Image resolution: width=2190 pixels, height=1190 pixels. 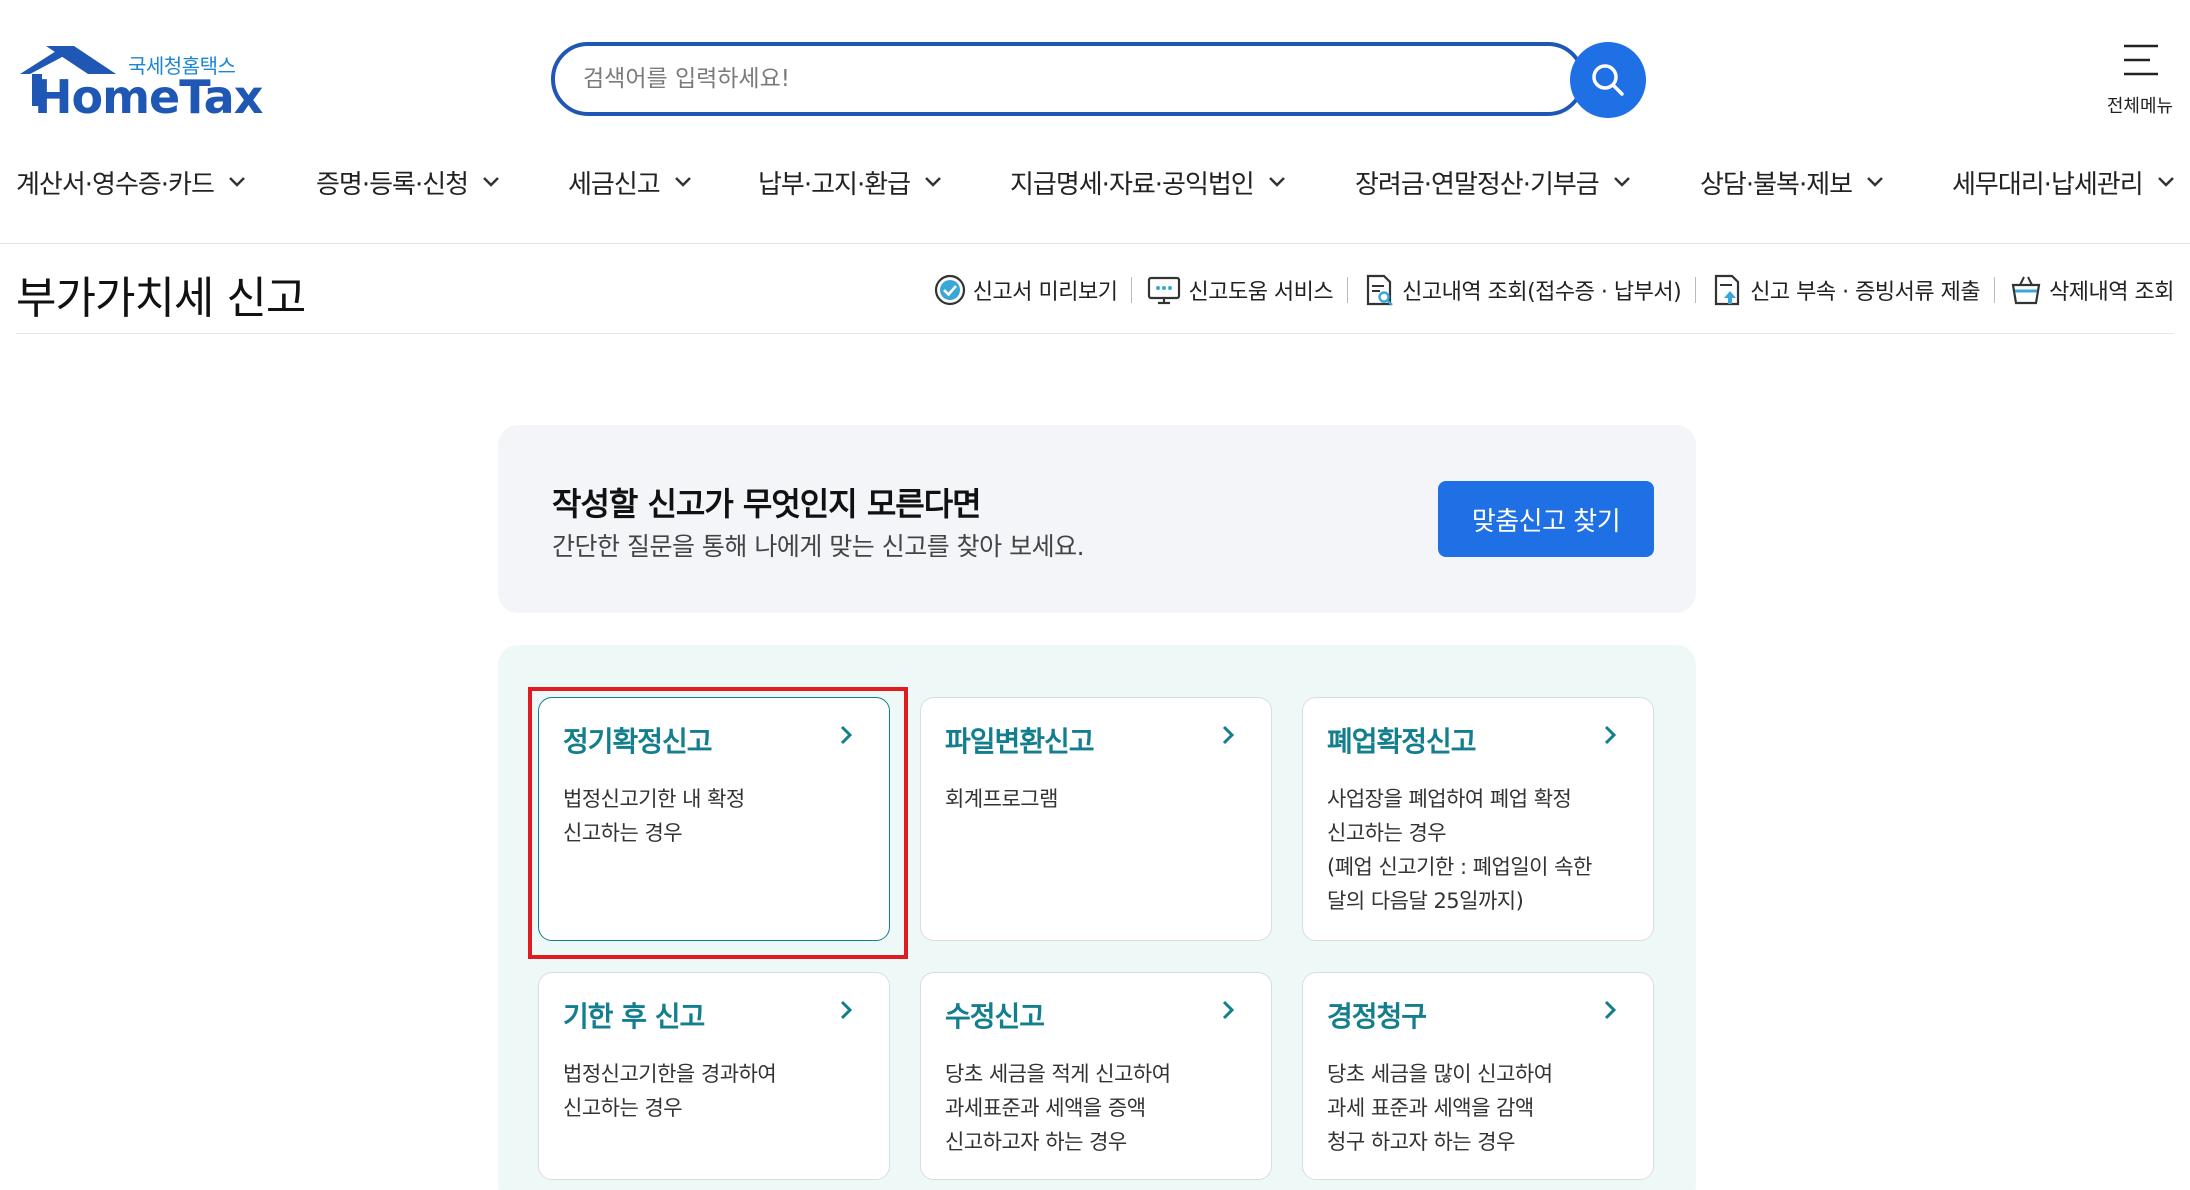 What do you see at coordinates (1033, 79) in the screenshot?
I see `search-input` at bounding box center [1033, 79].